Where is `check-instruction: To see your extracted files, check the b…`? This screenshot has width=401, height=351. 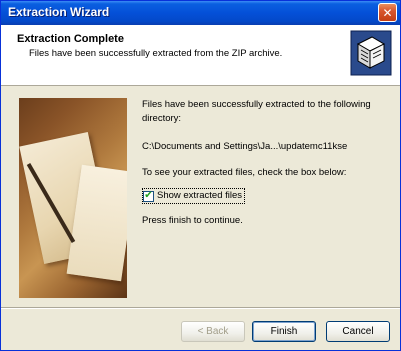 check-instruction: To see your extracted files, check the b… is located at coordinates (244, 172).